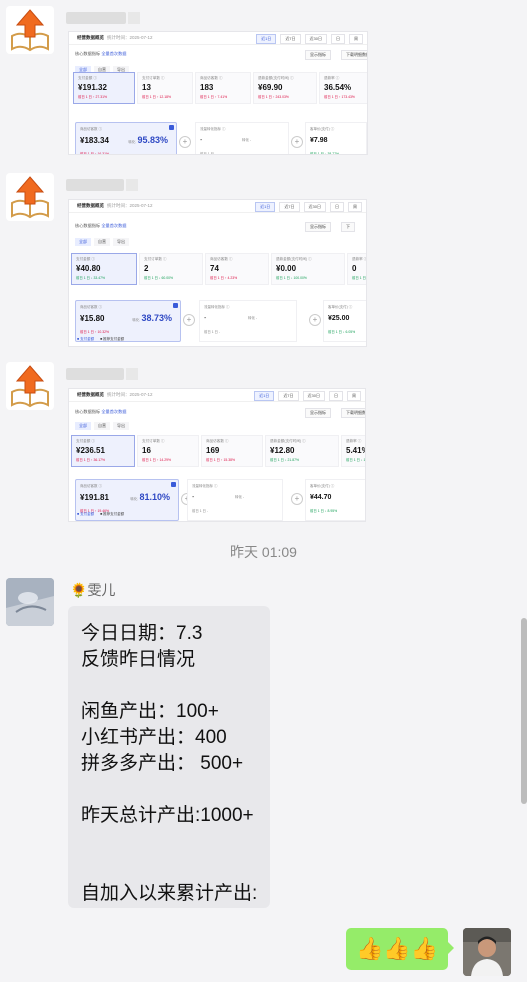  Describe the element at coordinates (207, 87) in the screenshot. I see `metric-value: 183` at that location.